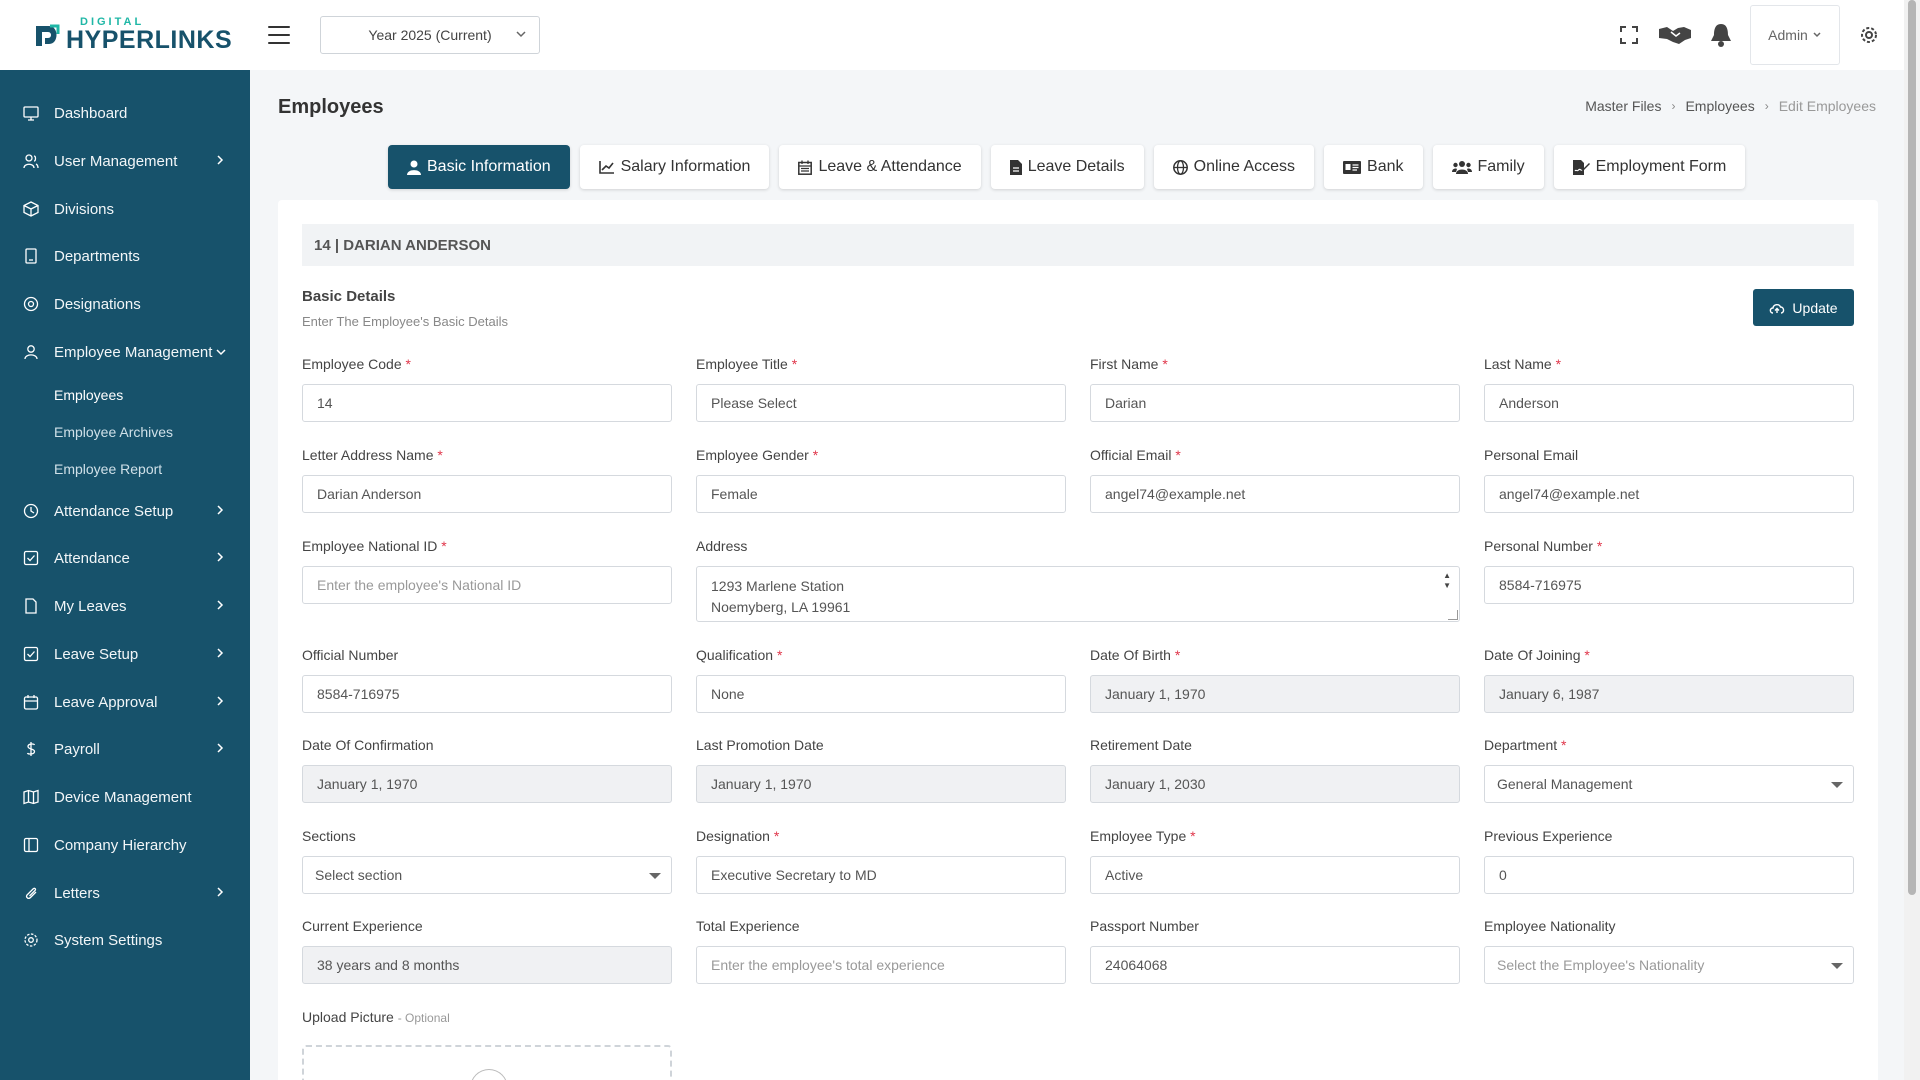  I want to click on sidebar-item-device-management: Device Management, so click(125, 797).